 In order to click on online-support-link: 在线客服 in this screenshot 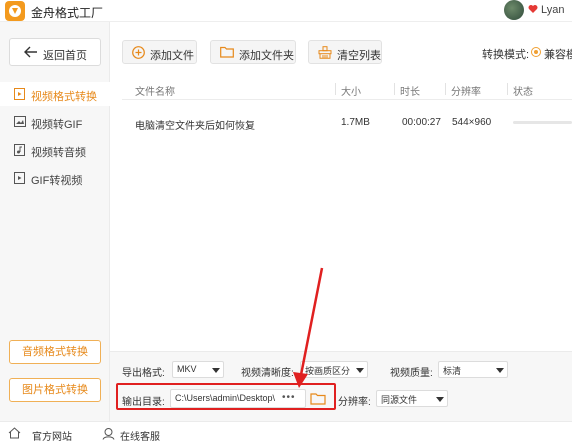, I will do `click(140, 435)`.